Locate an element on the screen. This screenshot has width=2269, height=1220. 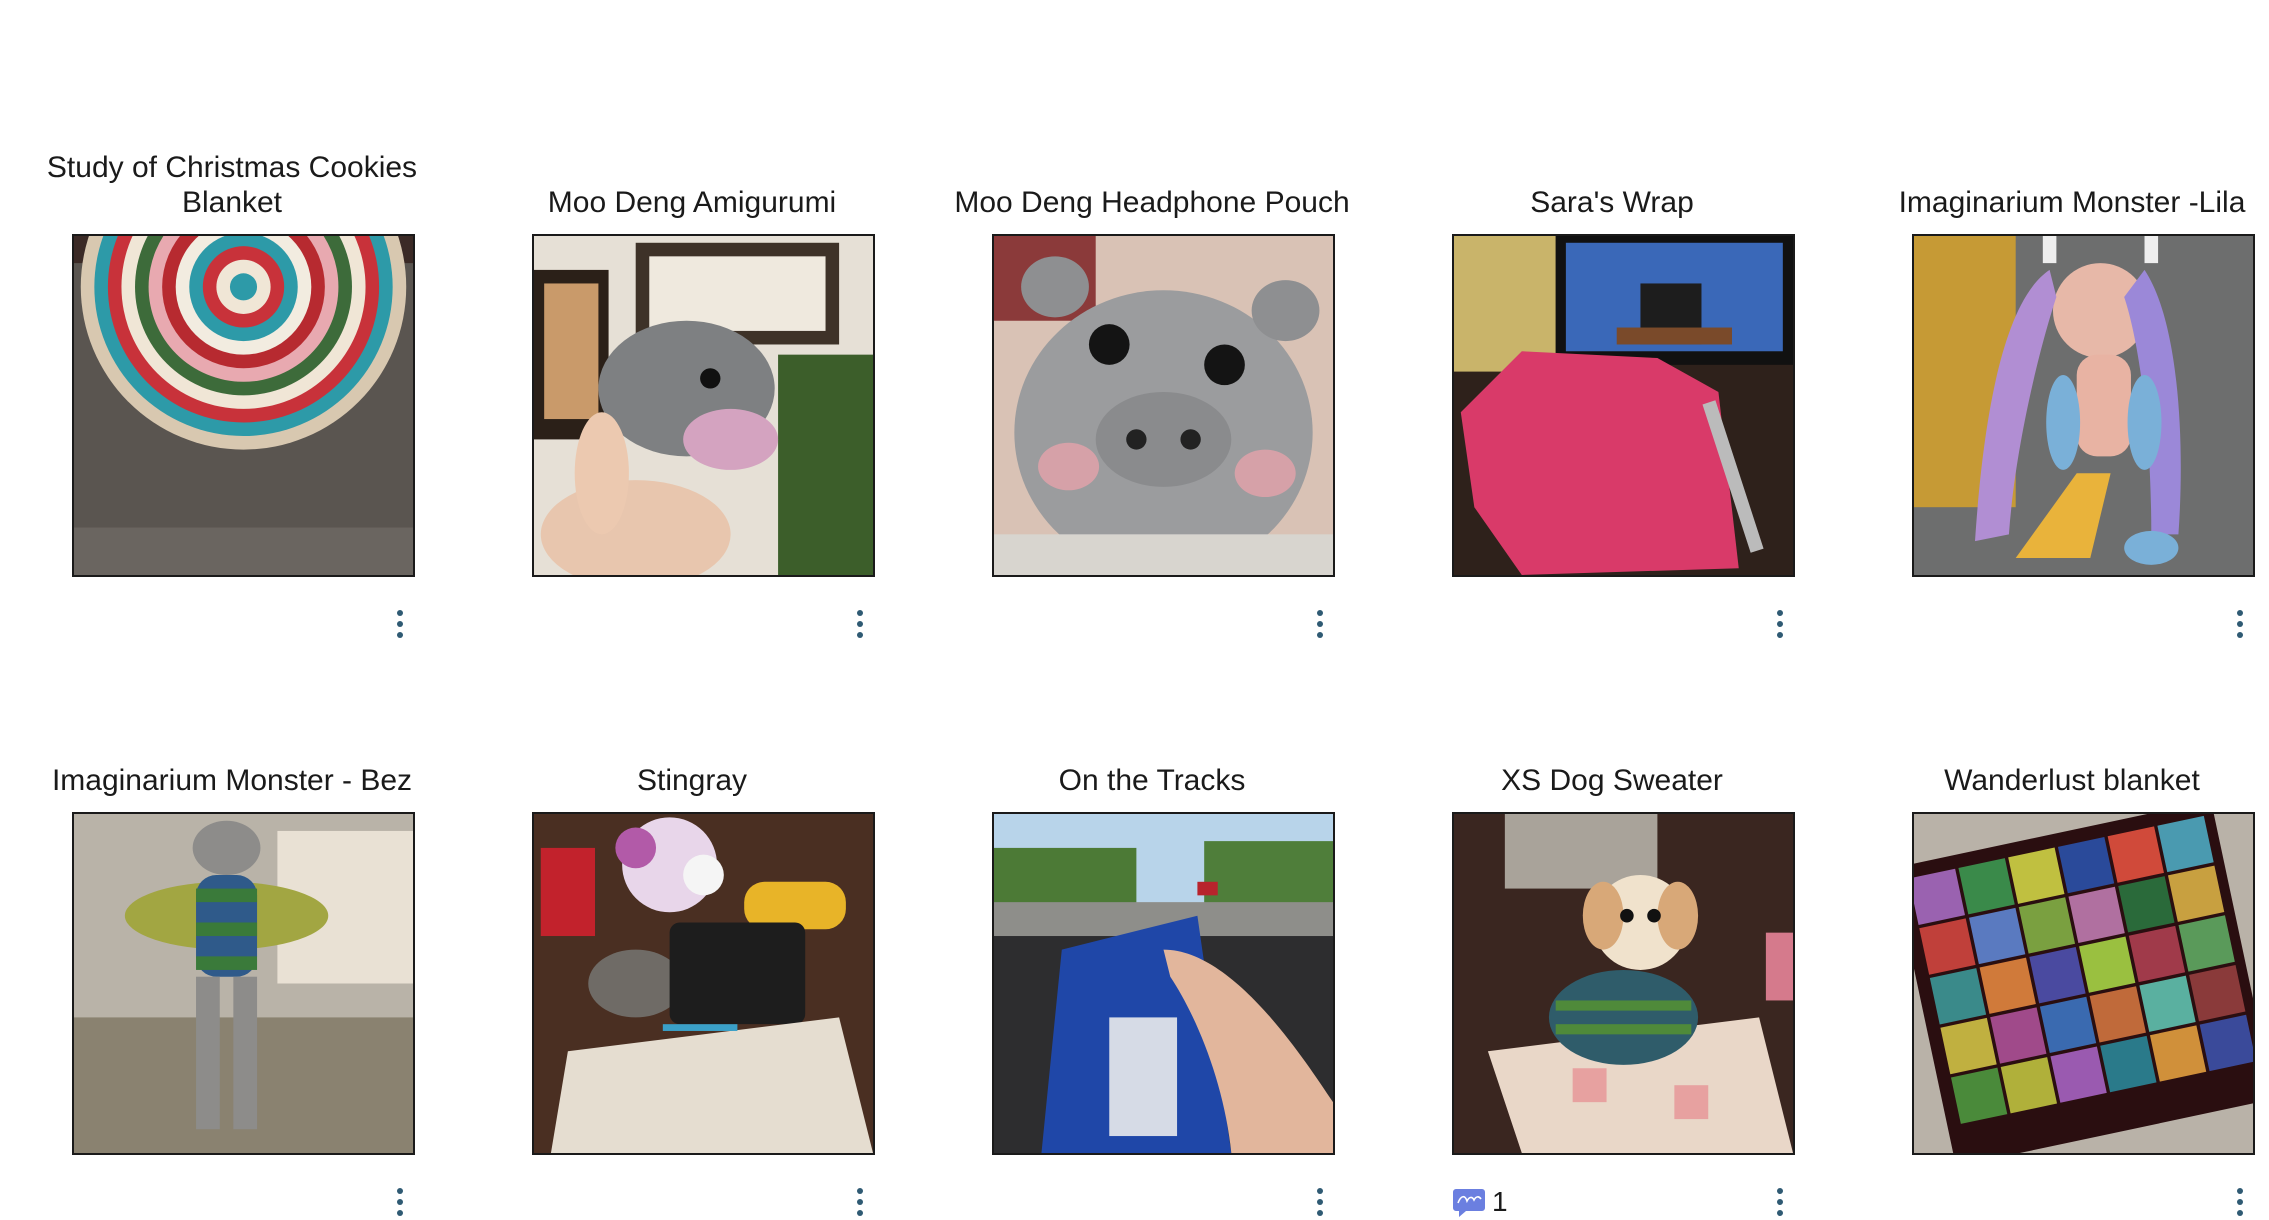
project-card: XS Dog Sweater 1 is located at coordinates (1612, 897).